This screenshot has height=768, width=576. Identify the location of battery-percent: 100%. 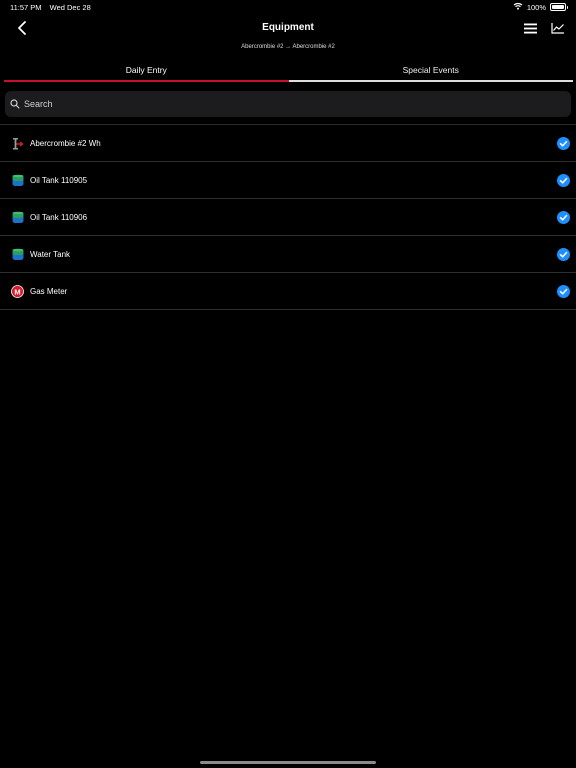
(536, 7).